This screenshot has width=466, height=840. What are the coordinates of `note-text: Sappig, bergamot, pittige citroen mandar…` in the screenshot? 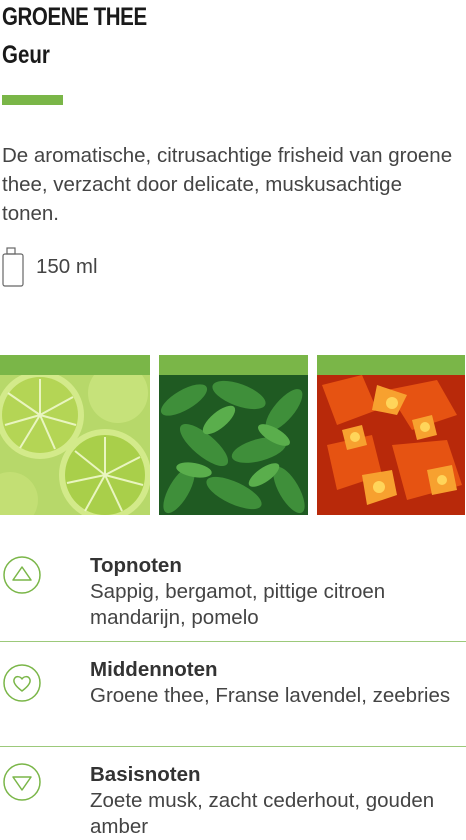 It's located at (238, 604).